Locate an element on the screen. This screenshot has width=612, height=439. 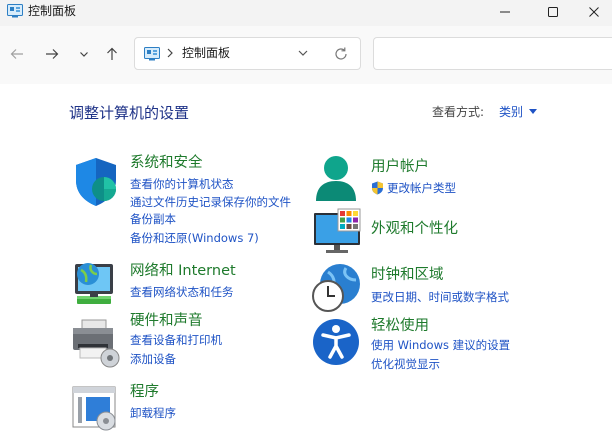
category-hardware-sound: 硬件和声音 is located at coordinates (166, 321).